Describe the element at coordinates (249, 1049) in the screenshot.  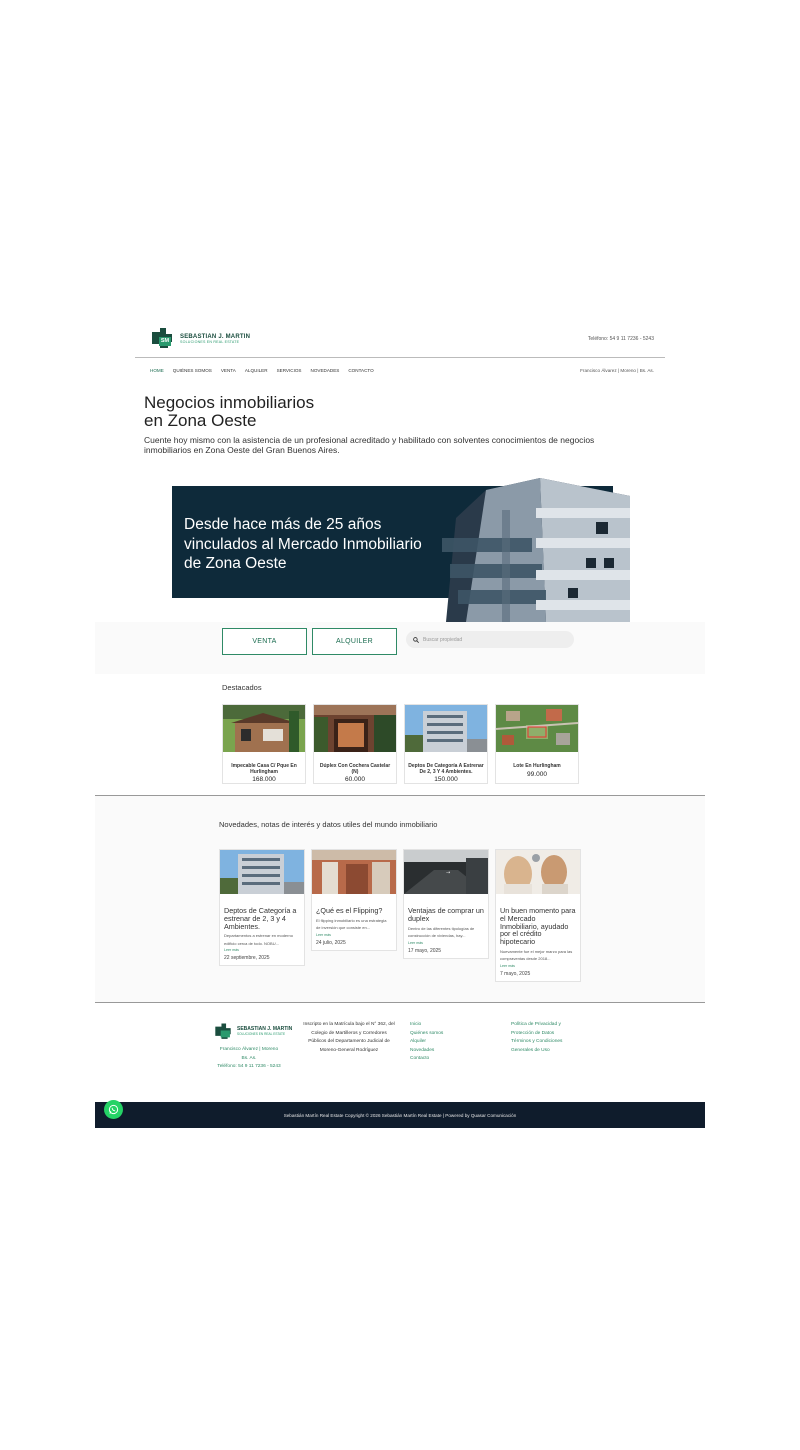
I see `footer-address: Francisco Álvarez | Moreno` at that location.